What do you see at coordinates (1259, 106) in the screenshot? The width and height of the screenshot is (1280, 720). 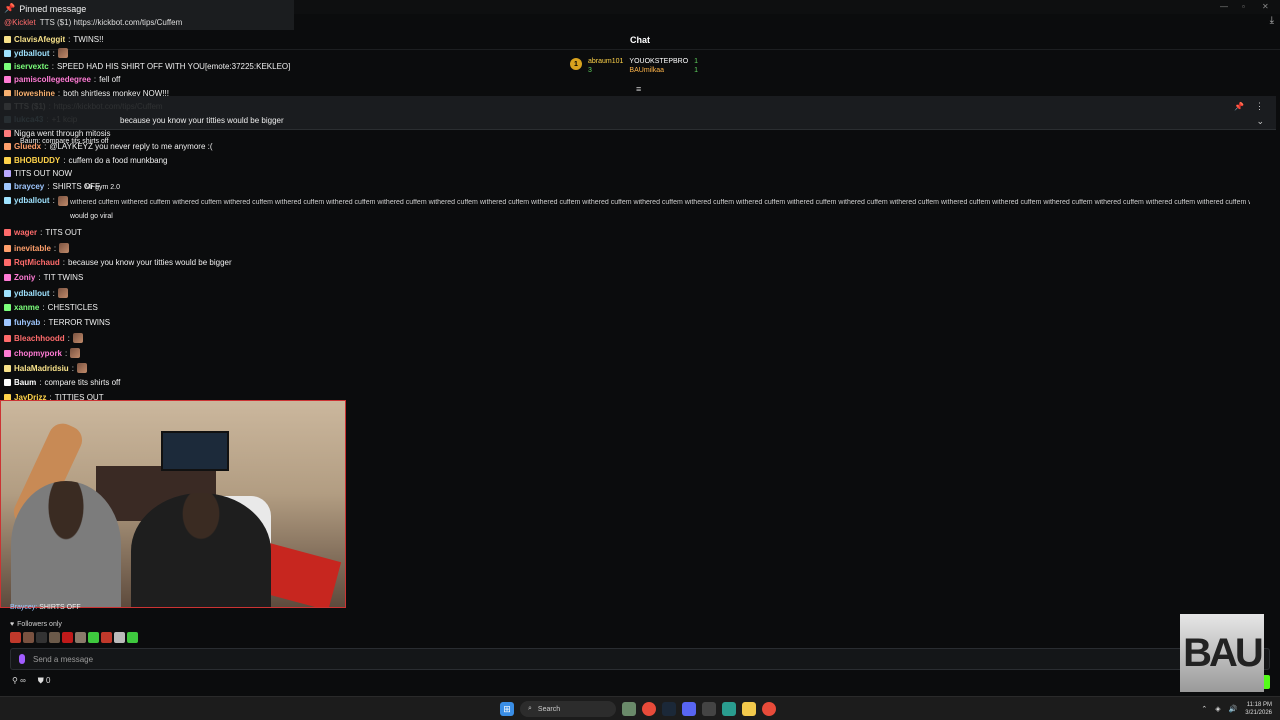 I see `more-options-icon: ⋮` at bounding box center [1259, 106].